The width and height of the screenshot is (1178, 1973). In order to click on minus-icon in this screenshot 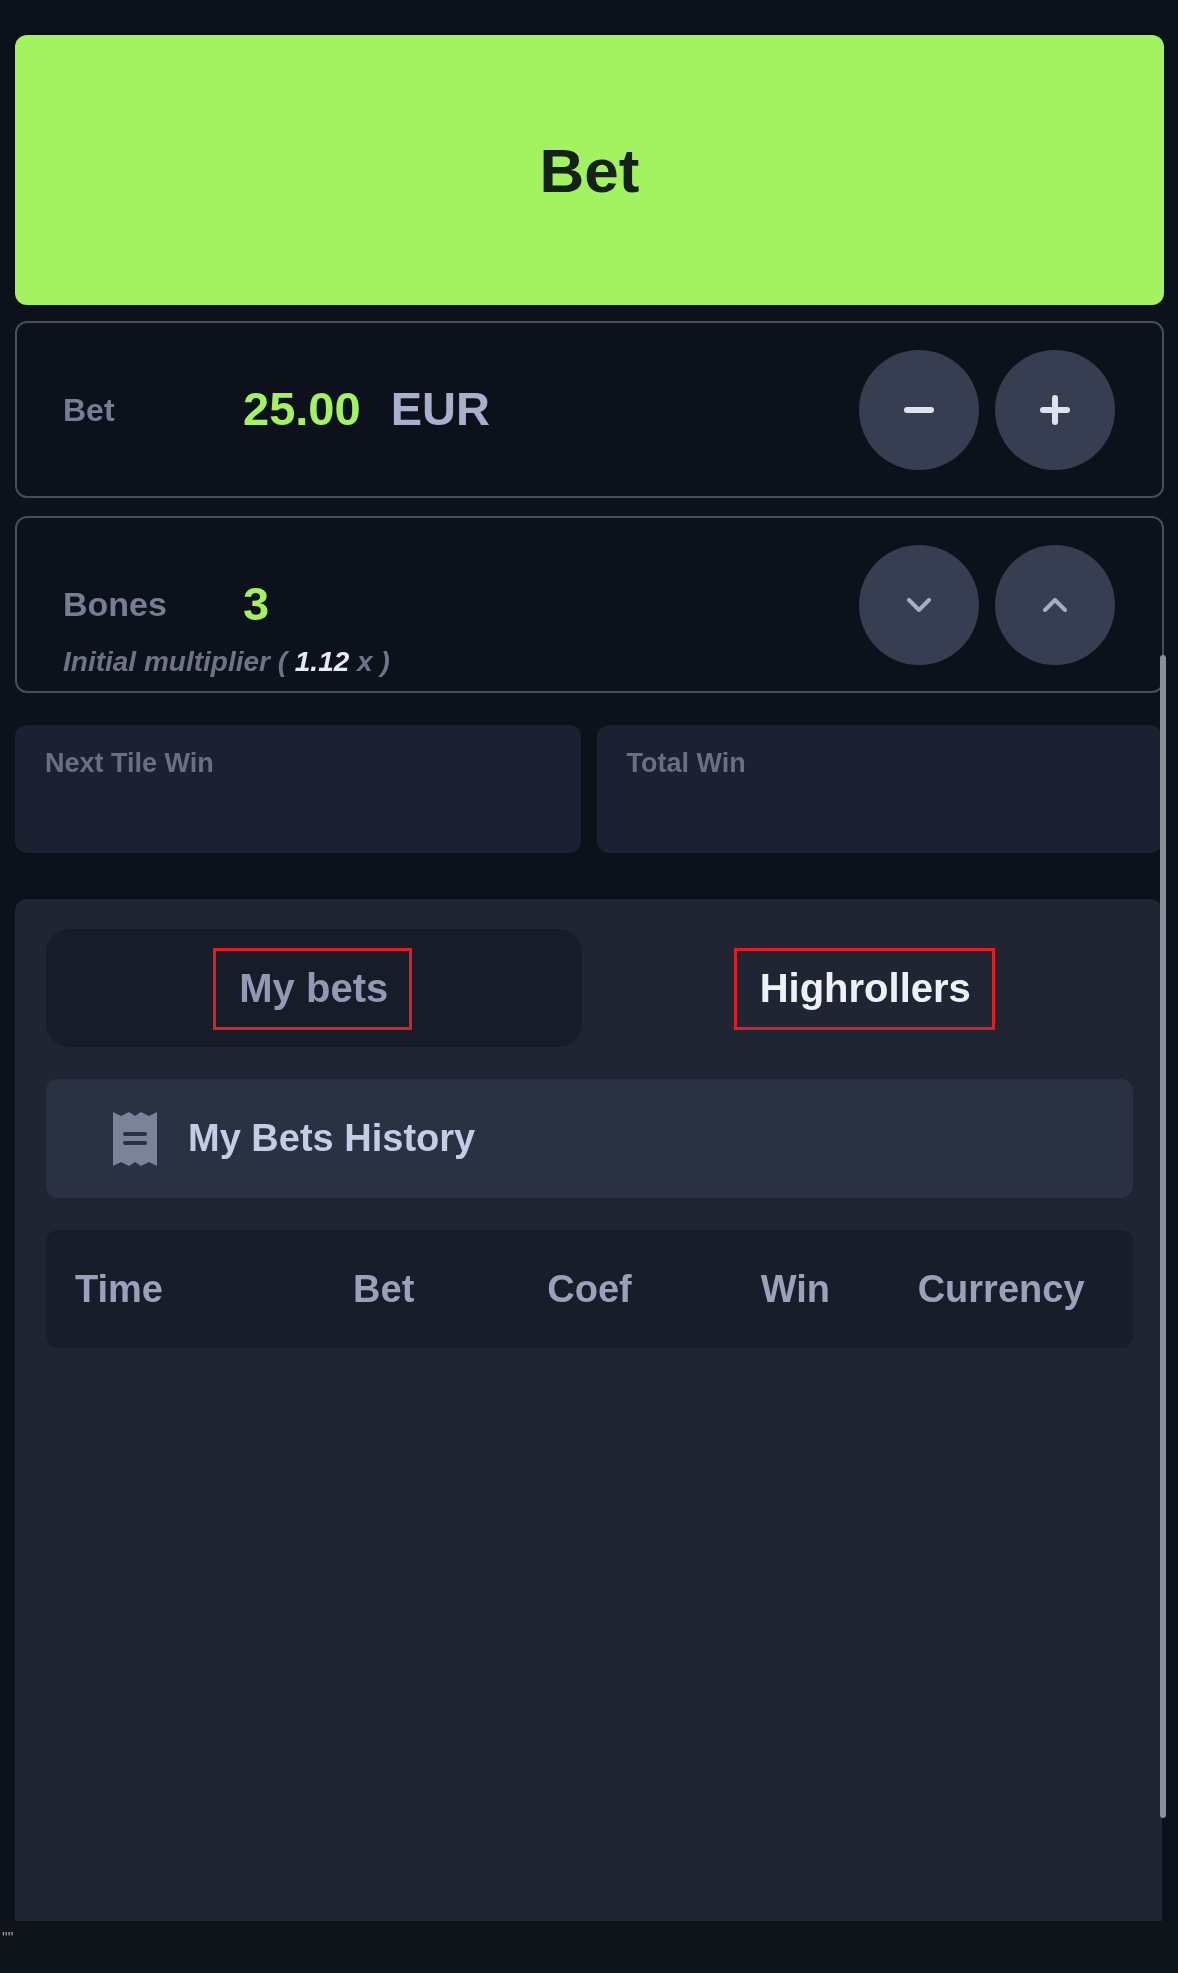, I will do `click(919, 409)`.